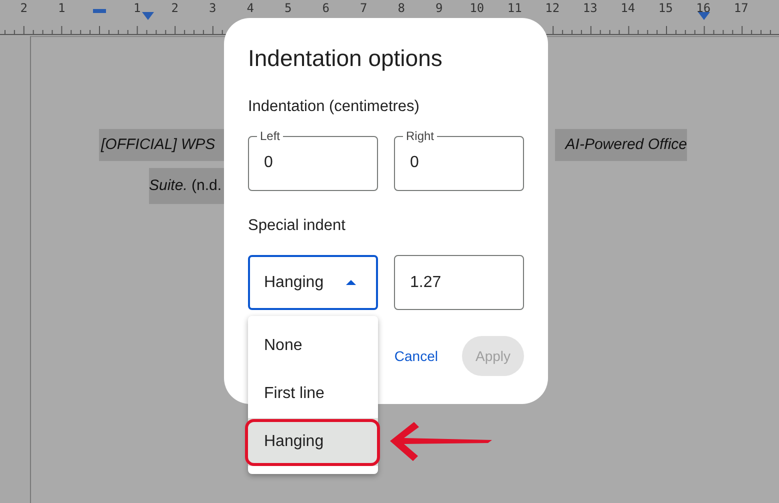  Describe the element at coordinates (270, 136) in the screenshot. I see `field-label: Left` at that location.